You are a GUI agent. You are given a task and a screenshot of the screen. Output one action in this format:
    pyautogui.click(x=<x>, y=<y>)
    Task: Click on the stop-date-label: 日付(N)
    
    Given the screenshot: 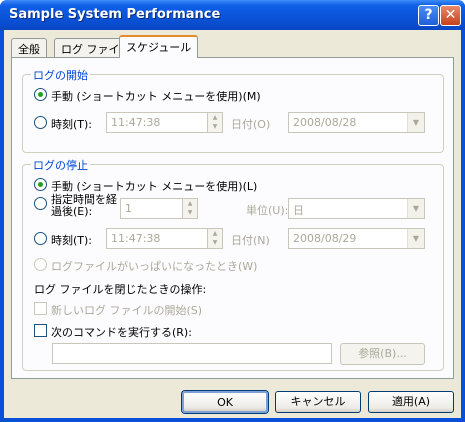 What is the action you would take?
    pyautogui.click(x=250, y=240)
    